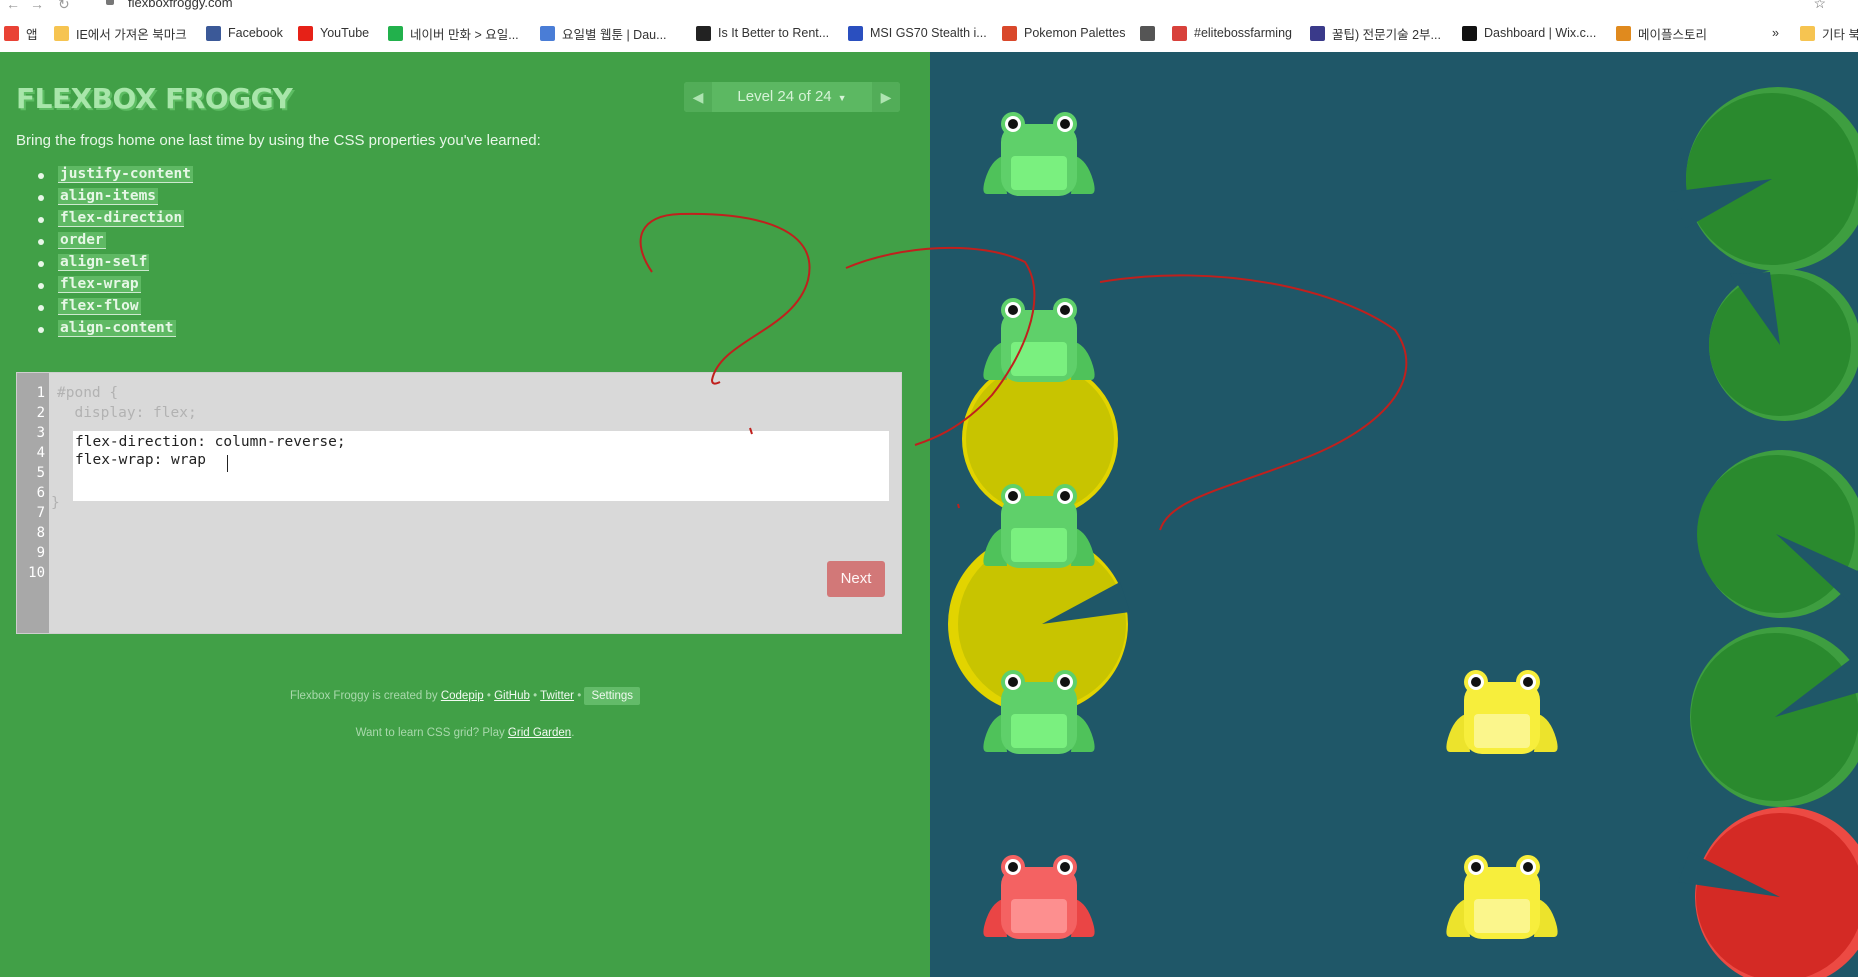  Describe the element at coordinates (154, 98) in the screenshot. I see `game-title: FLEXBOX FROGGY` at that location.